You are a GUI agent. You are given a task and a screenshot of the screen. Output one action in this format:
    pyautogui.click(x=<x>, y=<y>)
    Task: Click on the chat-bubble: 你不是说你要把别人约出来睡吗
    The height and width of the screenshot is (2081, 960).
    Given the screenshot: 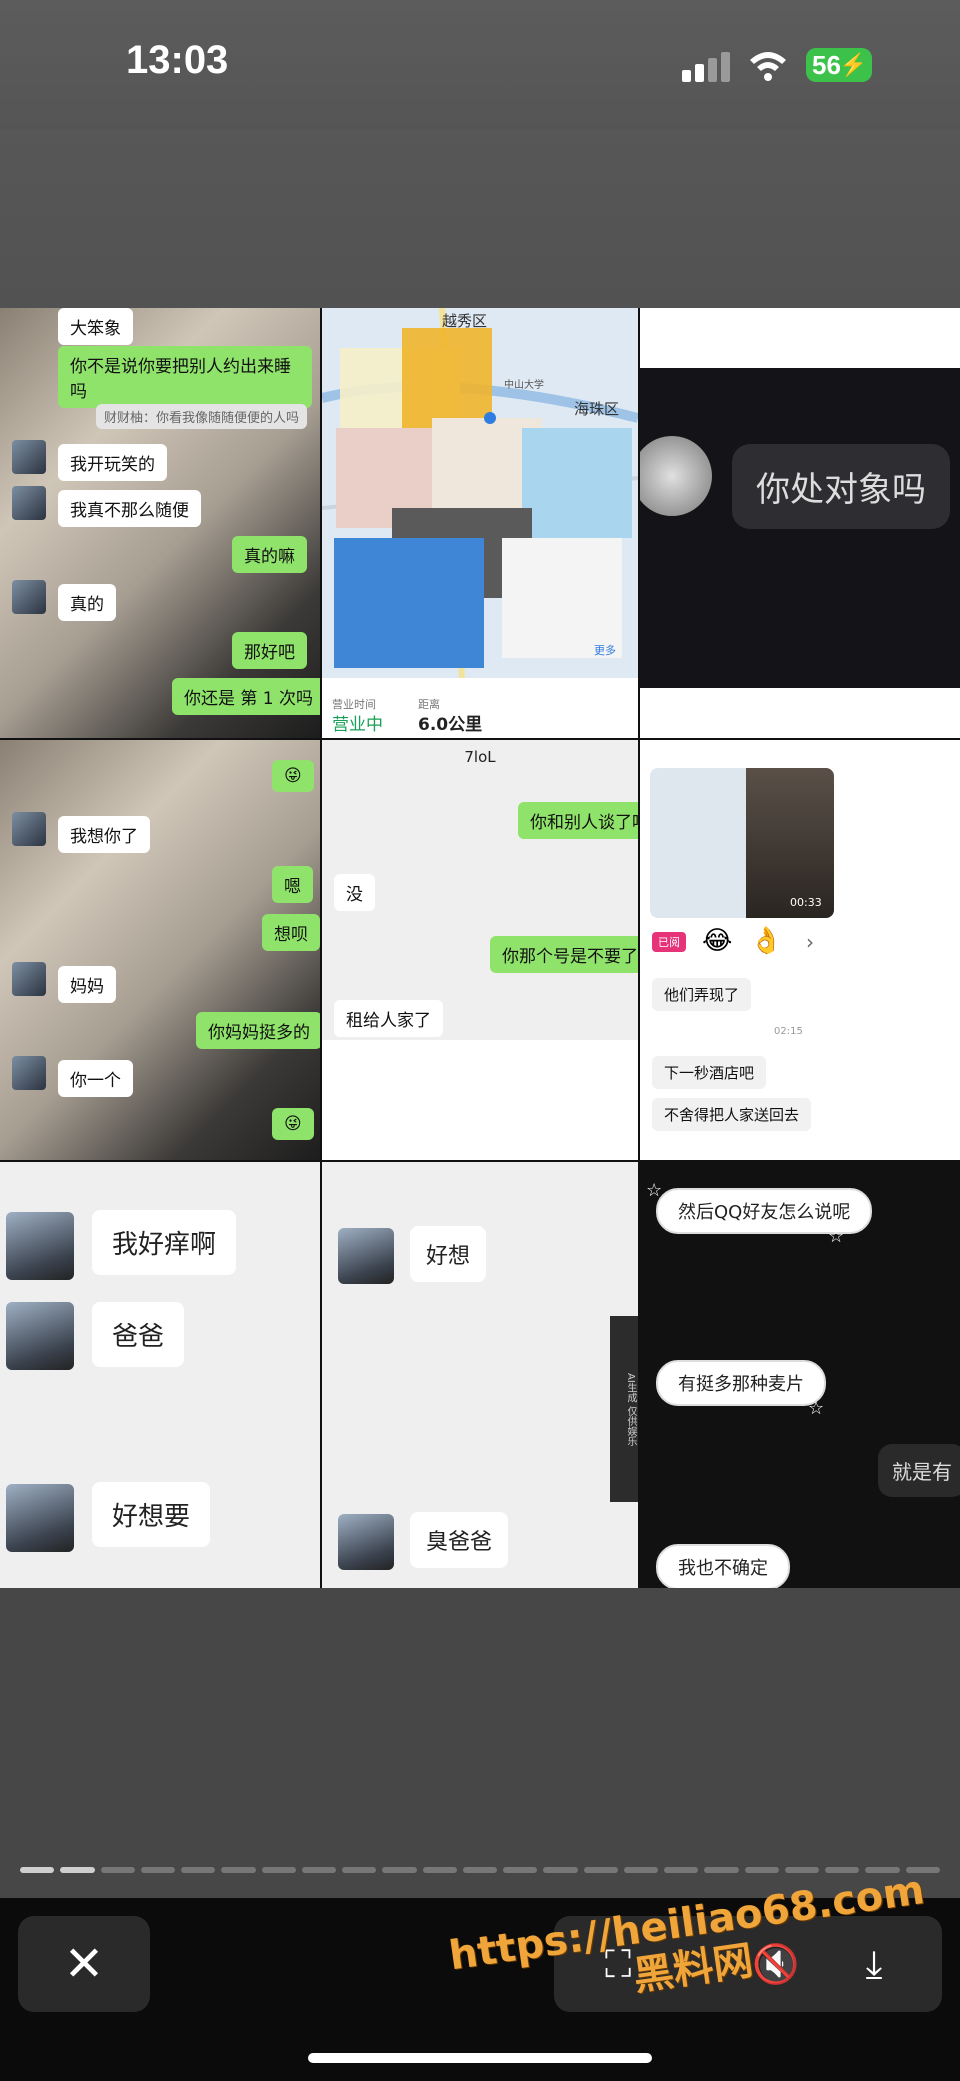 What is the action you would take?
    pyautogui.click(x=185, y=377)
    